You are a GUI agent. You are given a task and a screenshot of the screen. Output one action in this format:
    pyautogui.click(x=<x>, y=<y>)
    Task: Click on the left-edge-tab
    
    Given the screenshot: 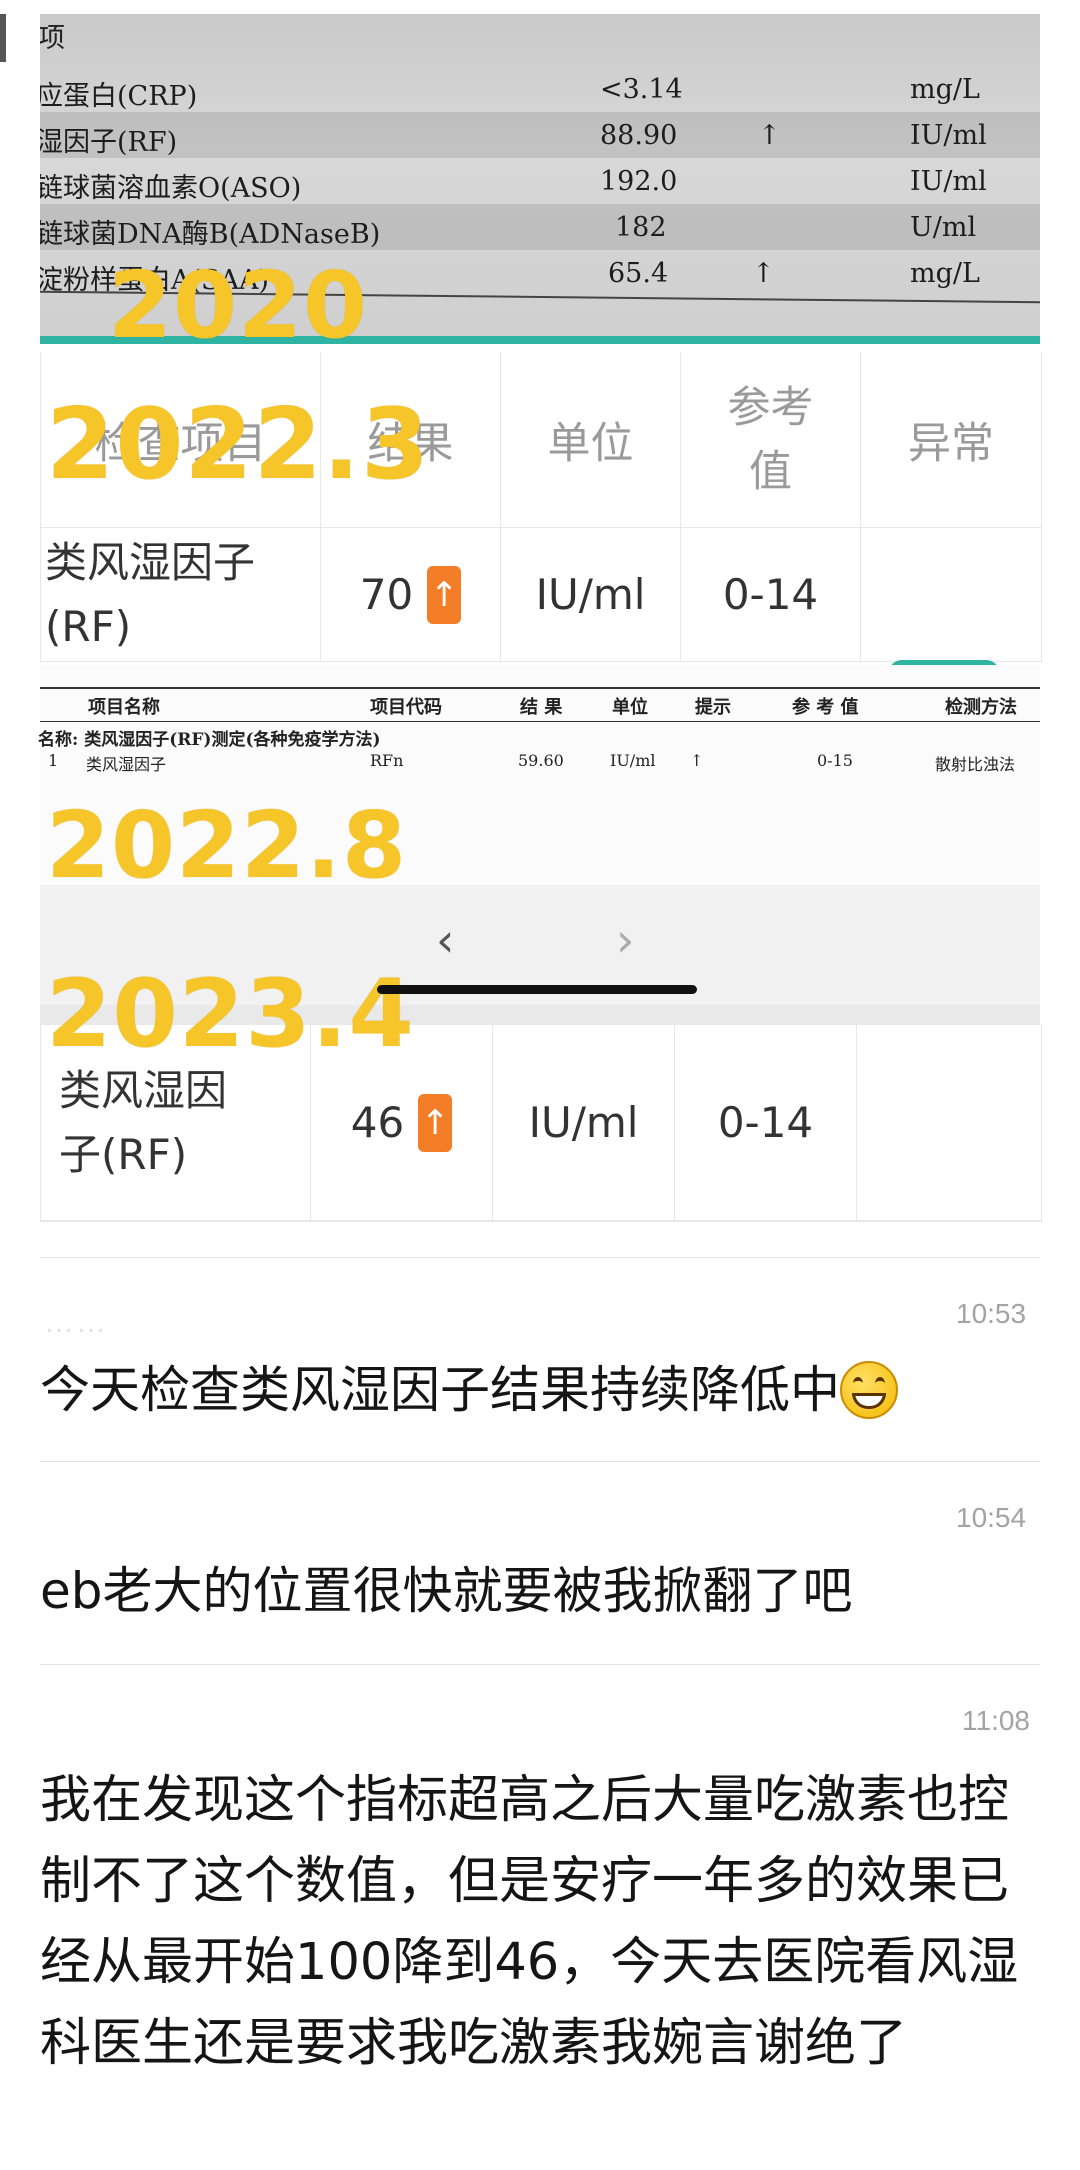 What is the action you would take?
    pyautogui.click(x=3, y=38)
    